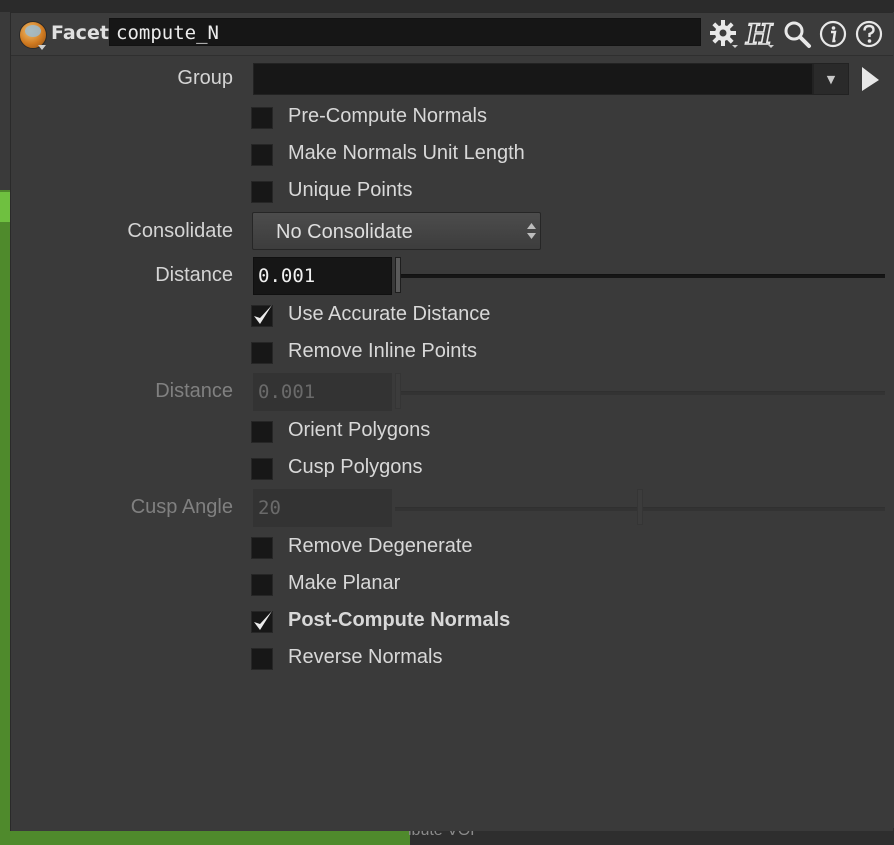 This screenshot has height=845, width=894. Describe the element at coordinates (194, 275) in the screenshot. I see `distance-label: Distance` at that location.